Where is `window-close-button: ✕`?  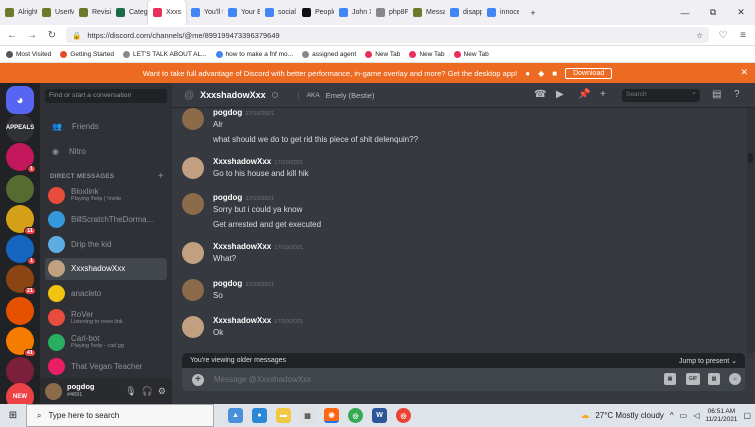 window-close-button: ✕ is located at coordinates (741, 12).